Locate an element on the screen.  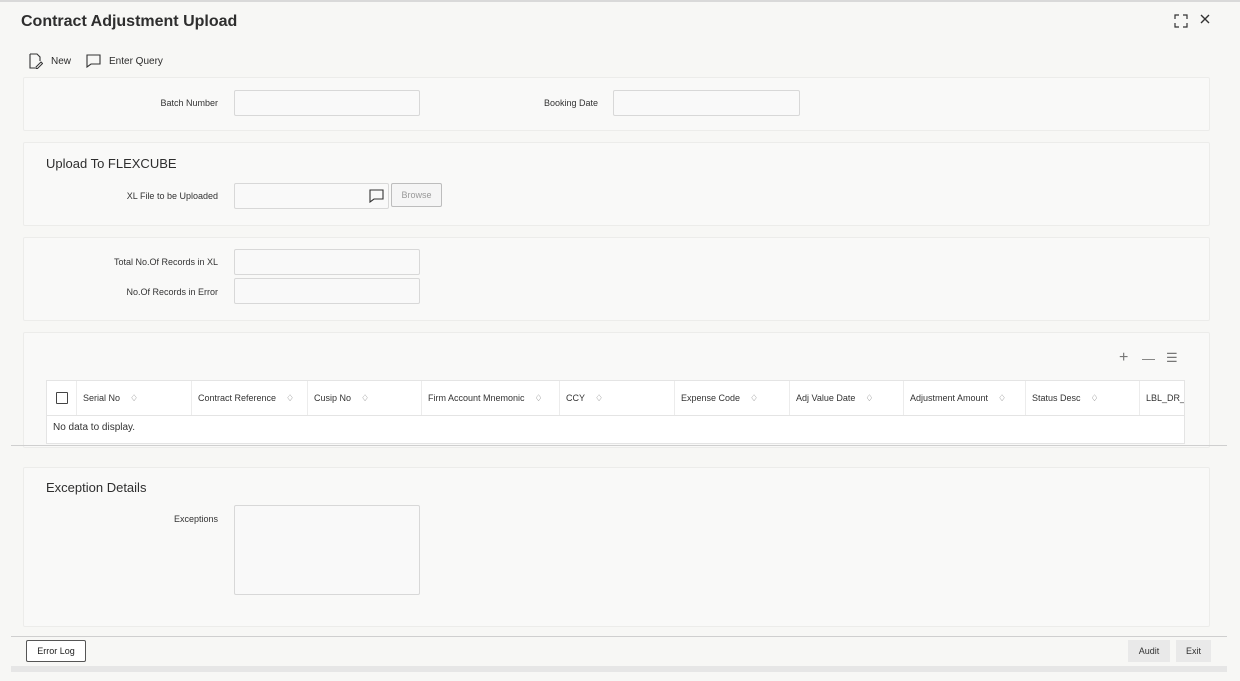
column-header-cusip-no: Cusip No ♢ is located at coordinates (365, 398).